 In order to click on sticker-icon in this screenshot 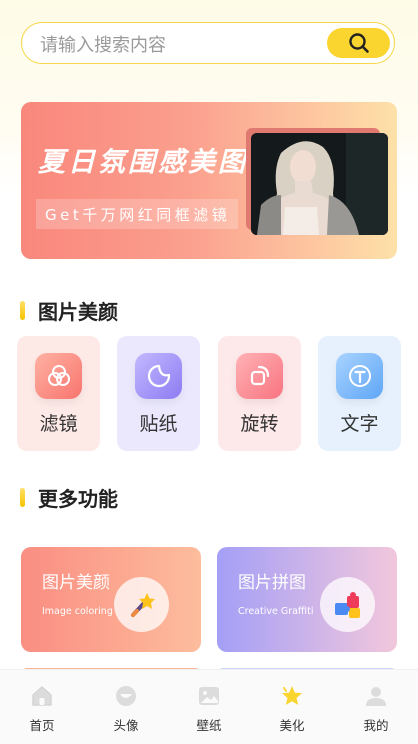, I will do `click(158, 376)`.